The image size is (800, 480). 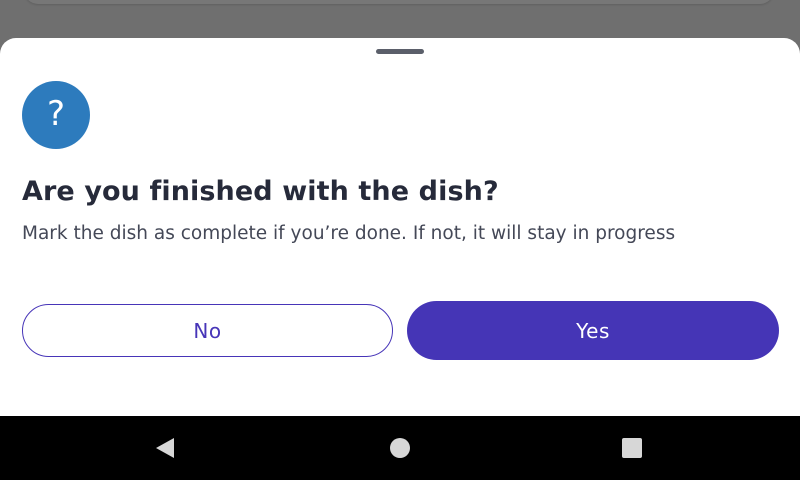 What do you see at coordinates (165, 448) in the screenshot?
I see `back-triangle-icon` at bounding box center [165, 448].